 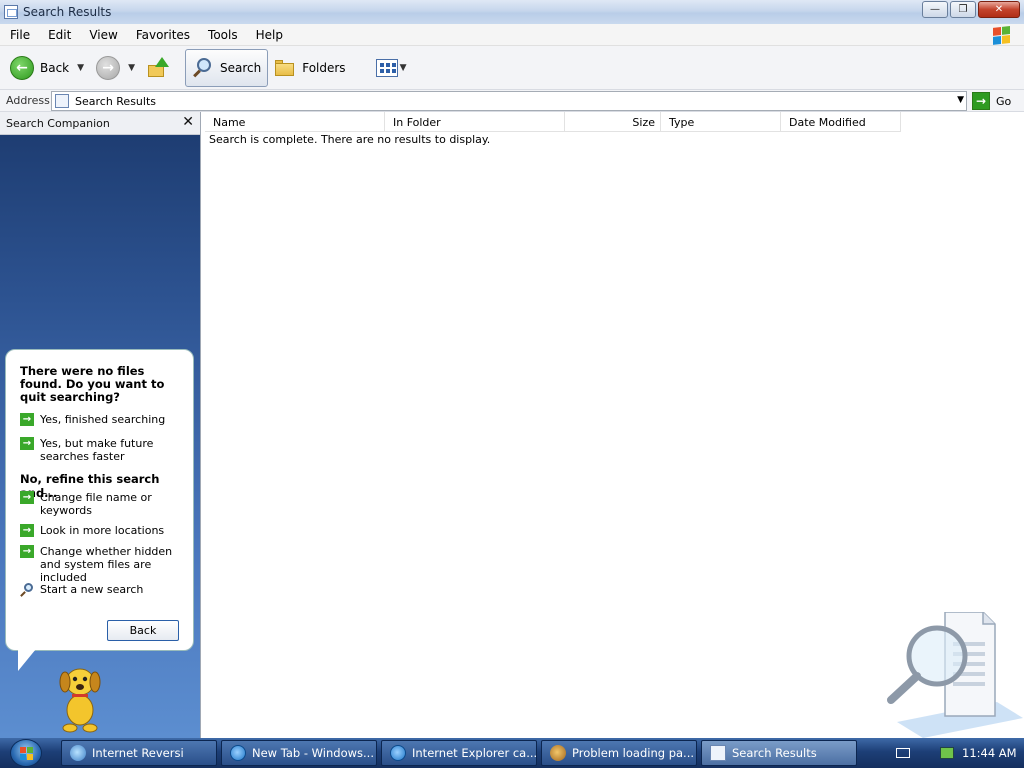 I want to click on back-label: Back, so click(x=55, y=67).